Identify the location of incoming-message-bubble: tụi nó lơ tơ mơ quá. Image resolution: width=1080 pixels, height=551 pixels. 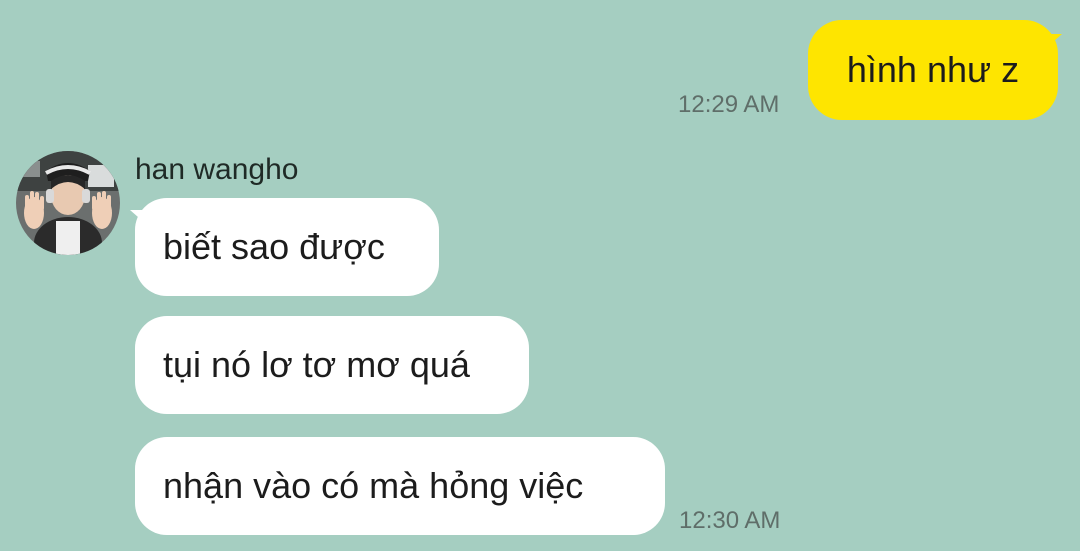
(332, 365).